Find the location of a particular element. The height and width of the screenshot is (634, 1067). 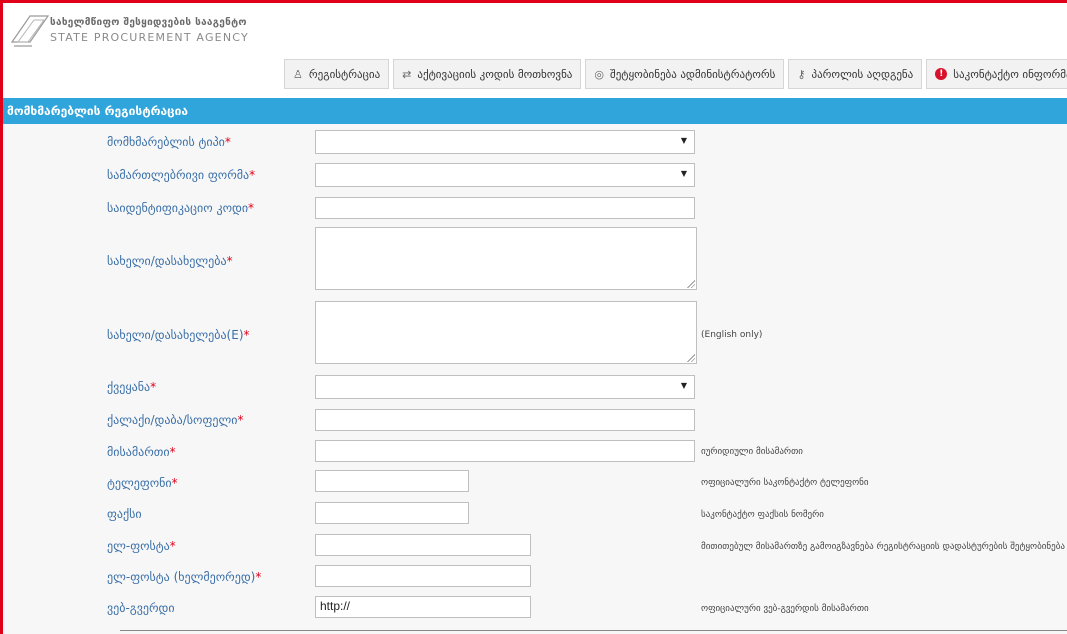

user-icon: ♙ is located at coordinates (298, 74).